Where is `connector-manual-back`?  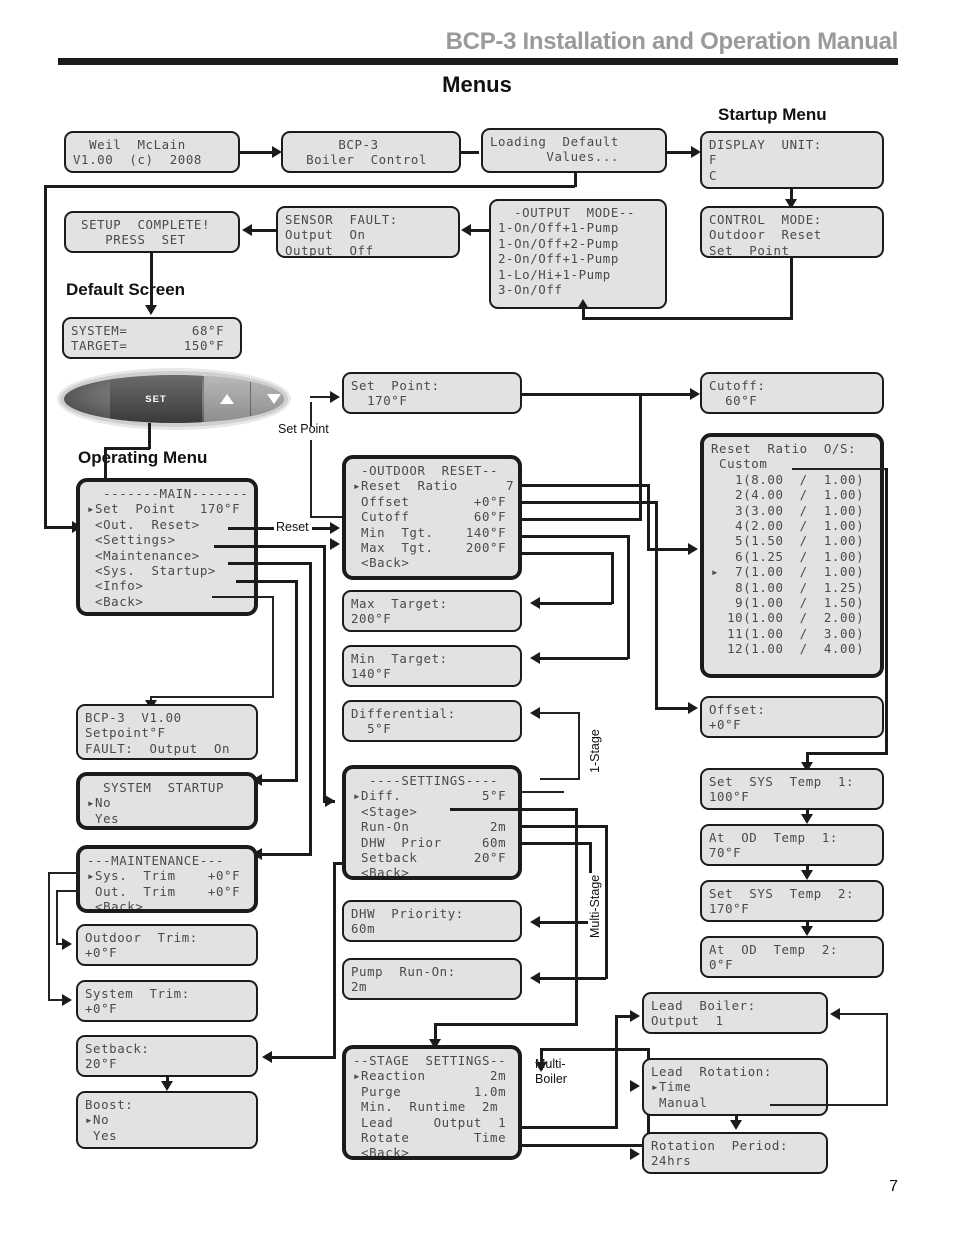
connector-manual-back is located at coordinates (864, 1014).